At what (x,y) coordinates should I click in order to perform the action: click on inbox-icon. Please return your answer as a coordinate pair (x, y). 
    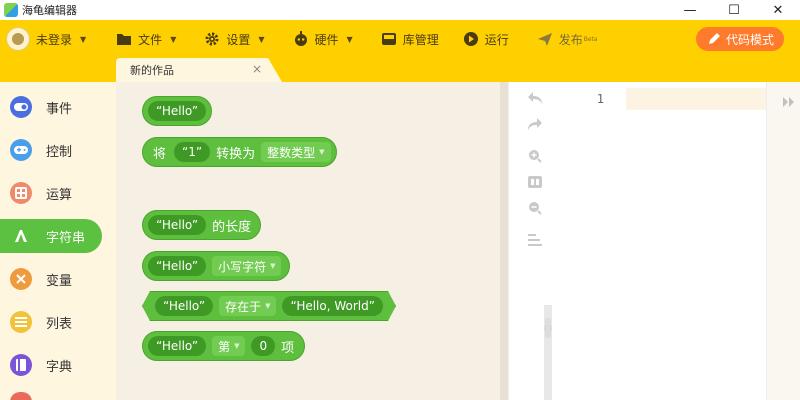
    Looking at the image, I should click on (389, 39).